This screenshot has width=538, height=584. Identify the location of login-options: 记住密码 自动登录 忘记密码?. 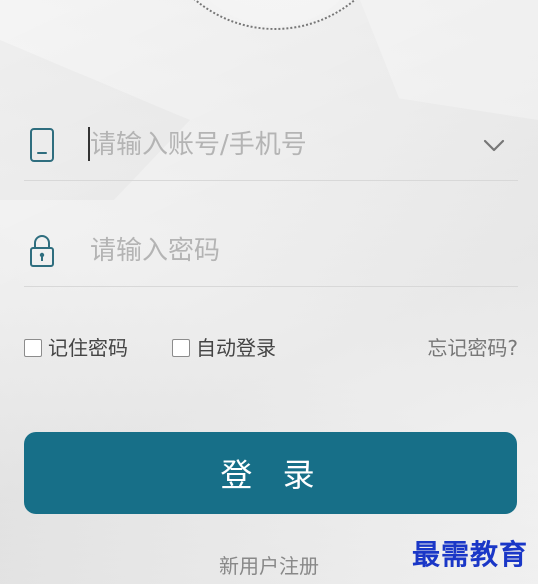
(271, 348).